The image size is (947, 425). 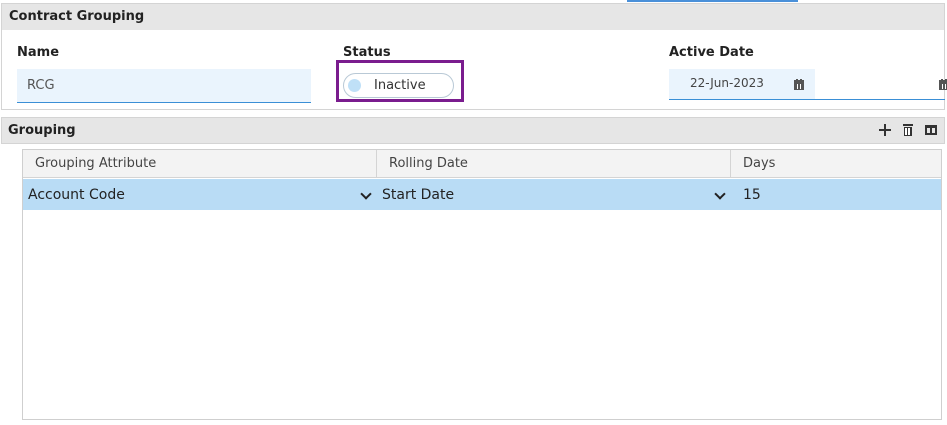 I want to click on name-field: RCG, so click(x=164, y=86).